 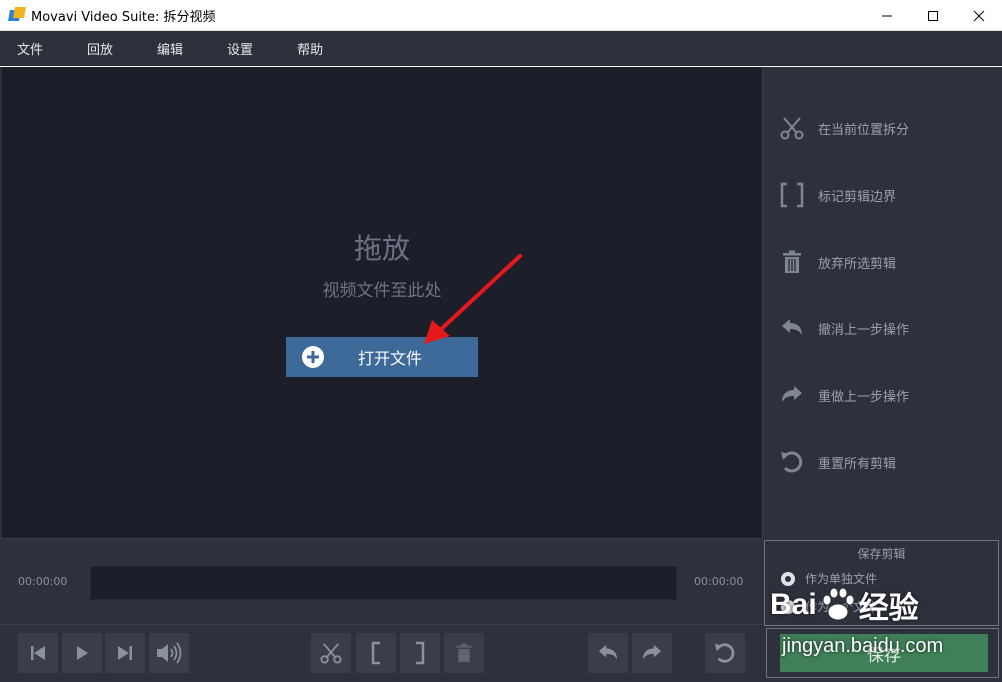 What do you see at coordinates (864, 130) in the screenshot?
I see `action-label: 在当前位置拆分` at bounding box center [864, 130].